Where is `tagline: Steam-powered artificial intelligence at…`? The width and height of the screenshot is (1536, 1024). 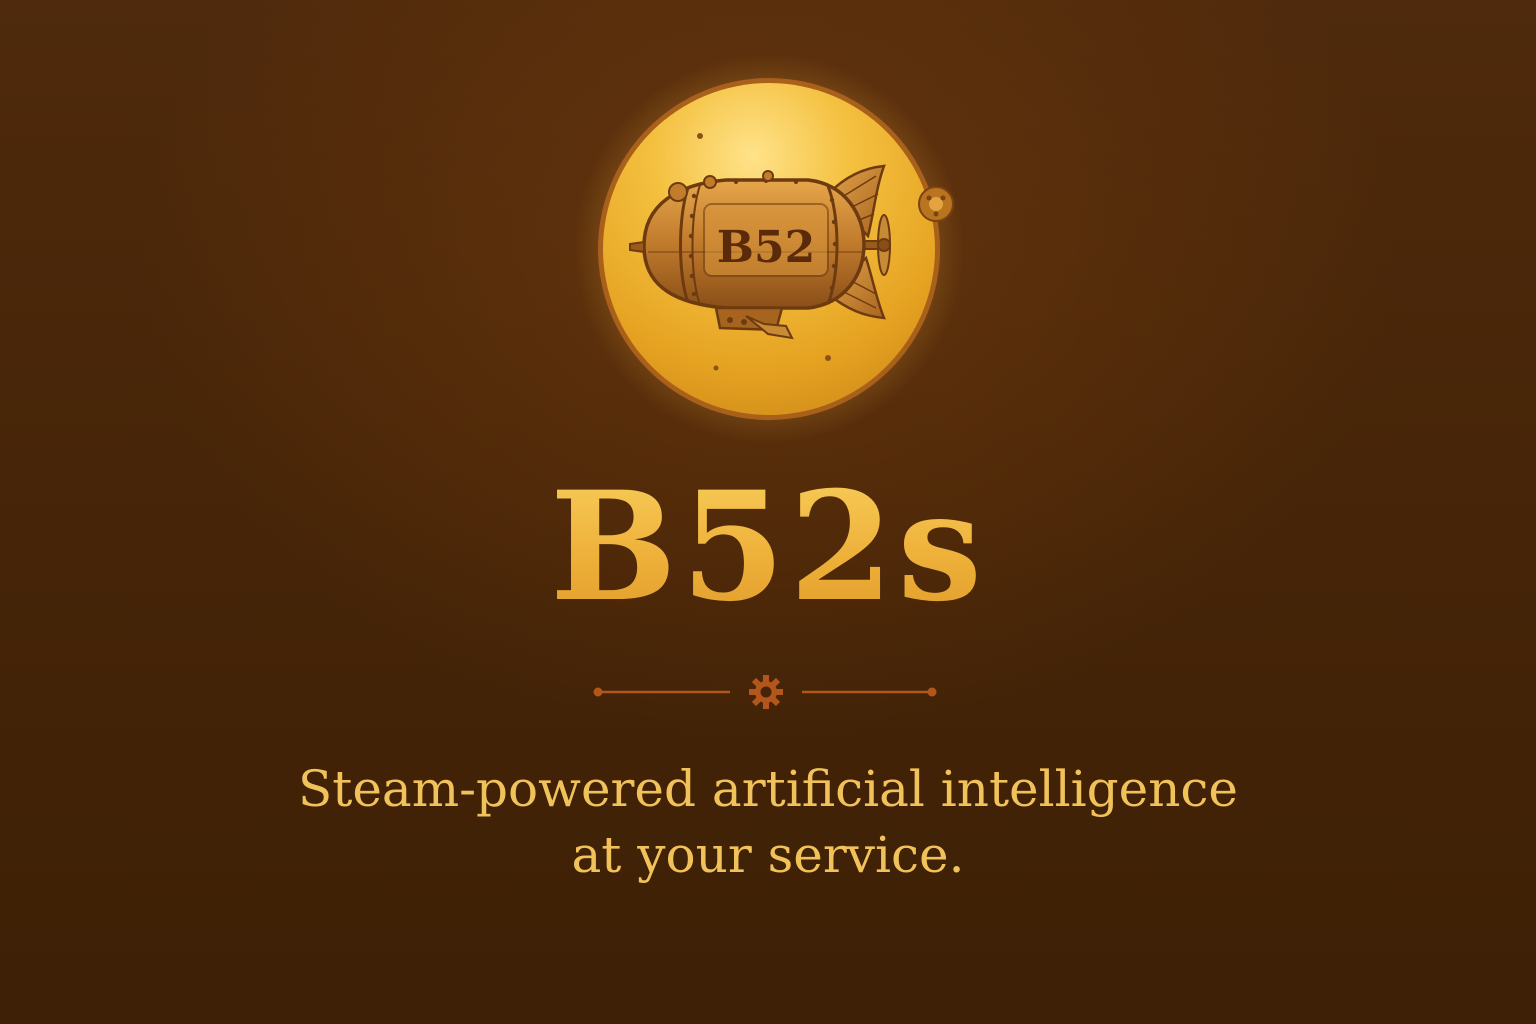
tagline: Steam-powered artificial intelligence at… is located at coordinates (768, 822).